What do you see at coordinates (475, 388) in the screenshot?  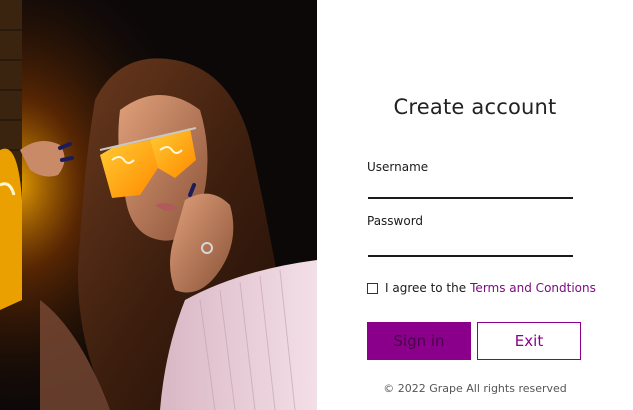 I see `copyright-footer: © 2022 Grape All rights reserved` at bounding box center [475, 388].